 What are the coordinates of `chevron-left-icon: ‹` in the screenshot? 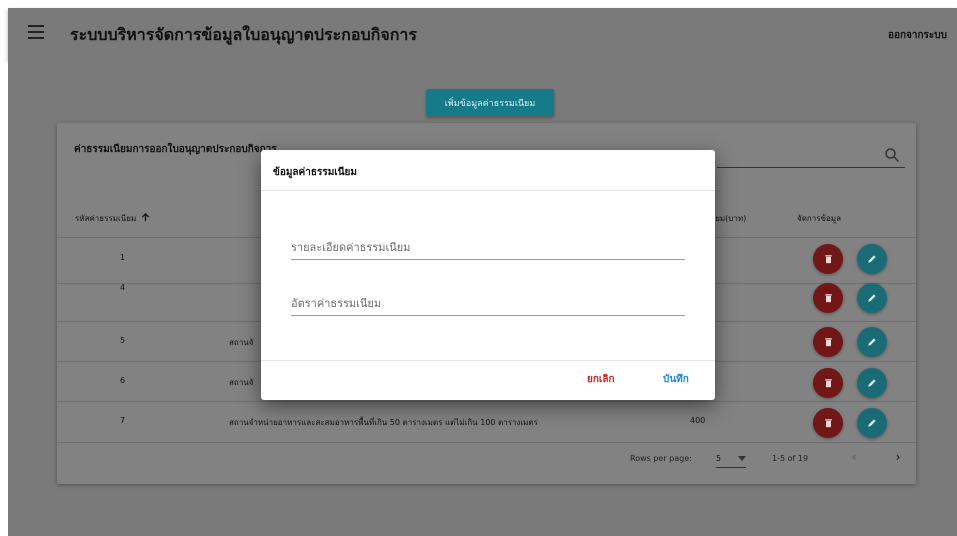 It's located at (854, 457).